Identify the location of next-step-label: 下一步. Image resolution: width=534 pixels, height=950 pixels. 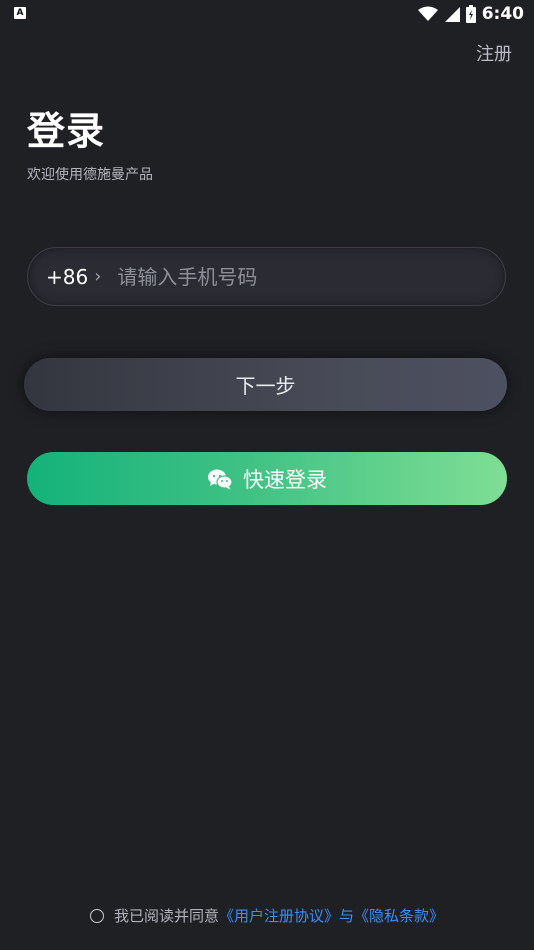
(265, 386).